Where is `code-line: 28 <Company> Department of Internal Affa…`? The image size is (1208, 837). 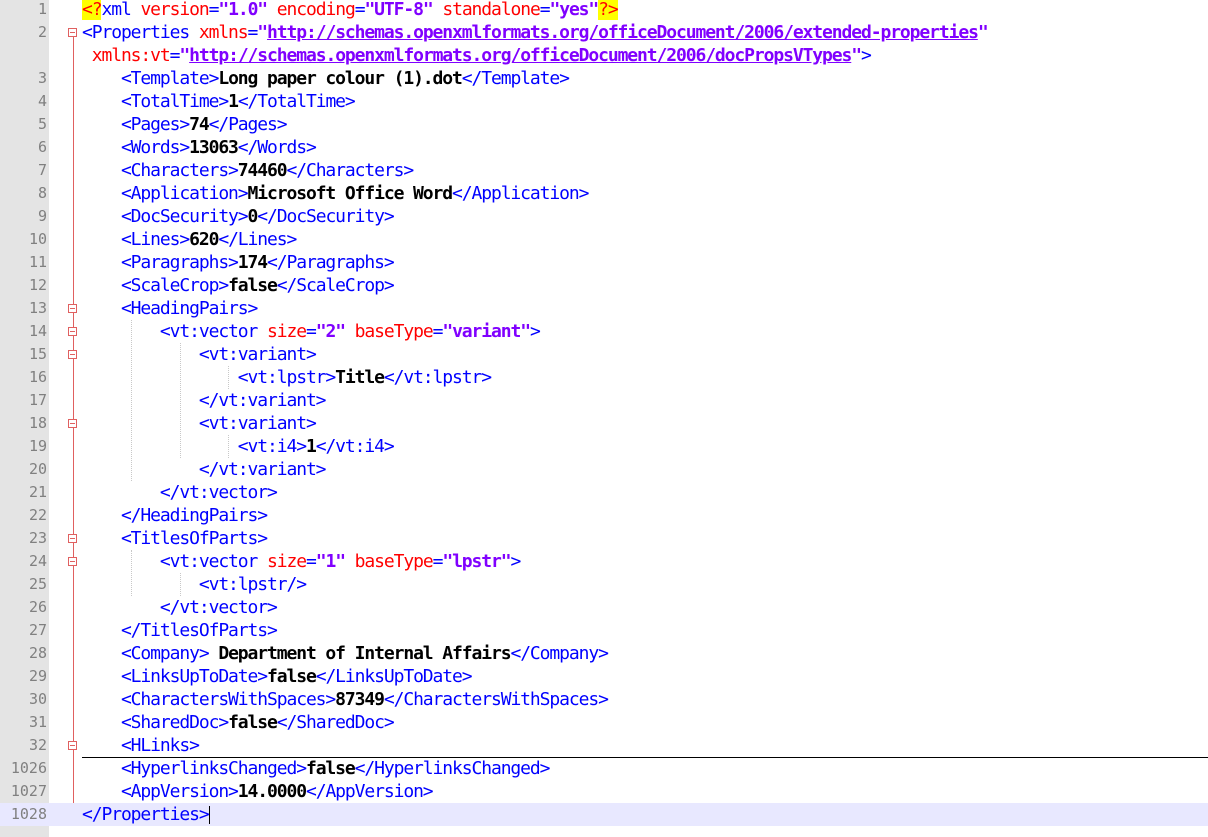 code-line: 28 <Company> Department of Internal Affa… is located at coordinates (604, 653).